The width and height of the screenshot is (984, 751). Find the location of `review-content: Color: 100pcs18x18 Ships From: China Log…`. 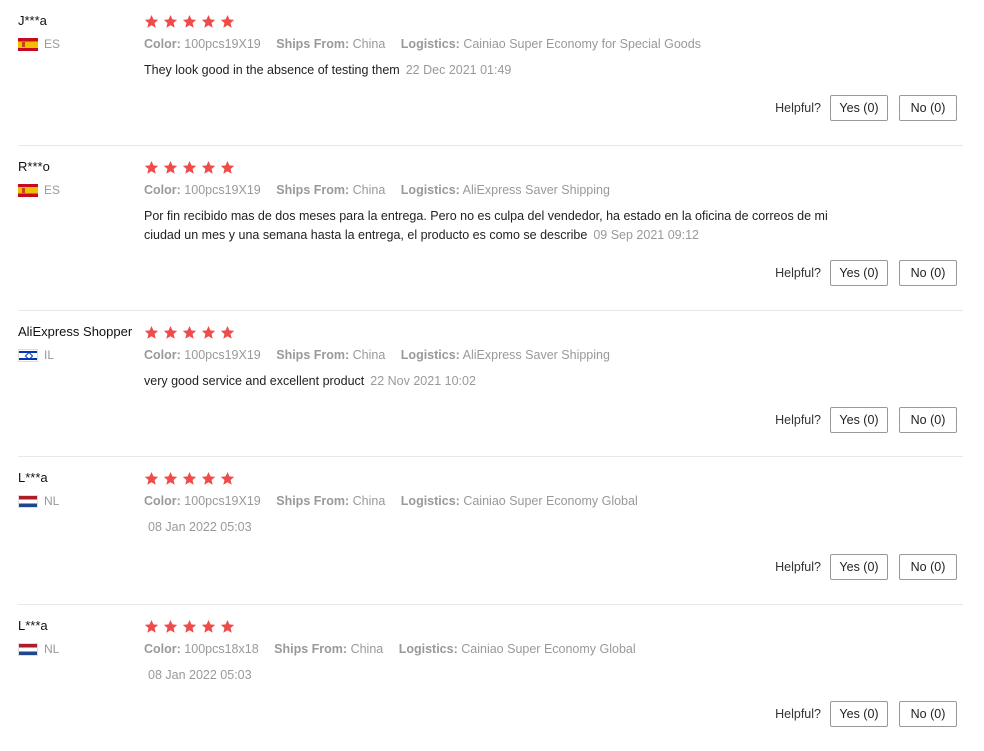

review-content: Color: 100pcs18x18 Ships From: China Log… is located at coordinates (504, 651).